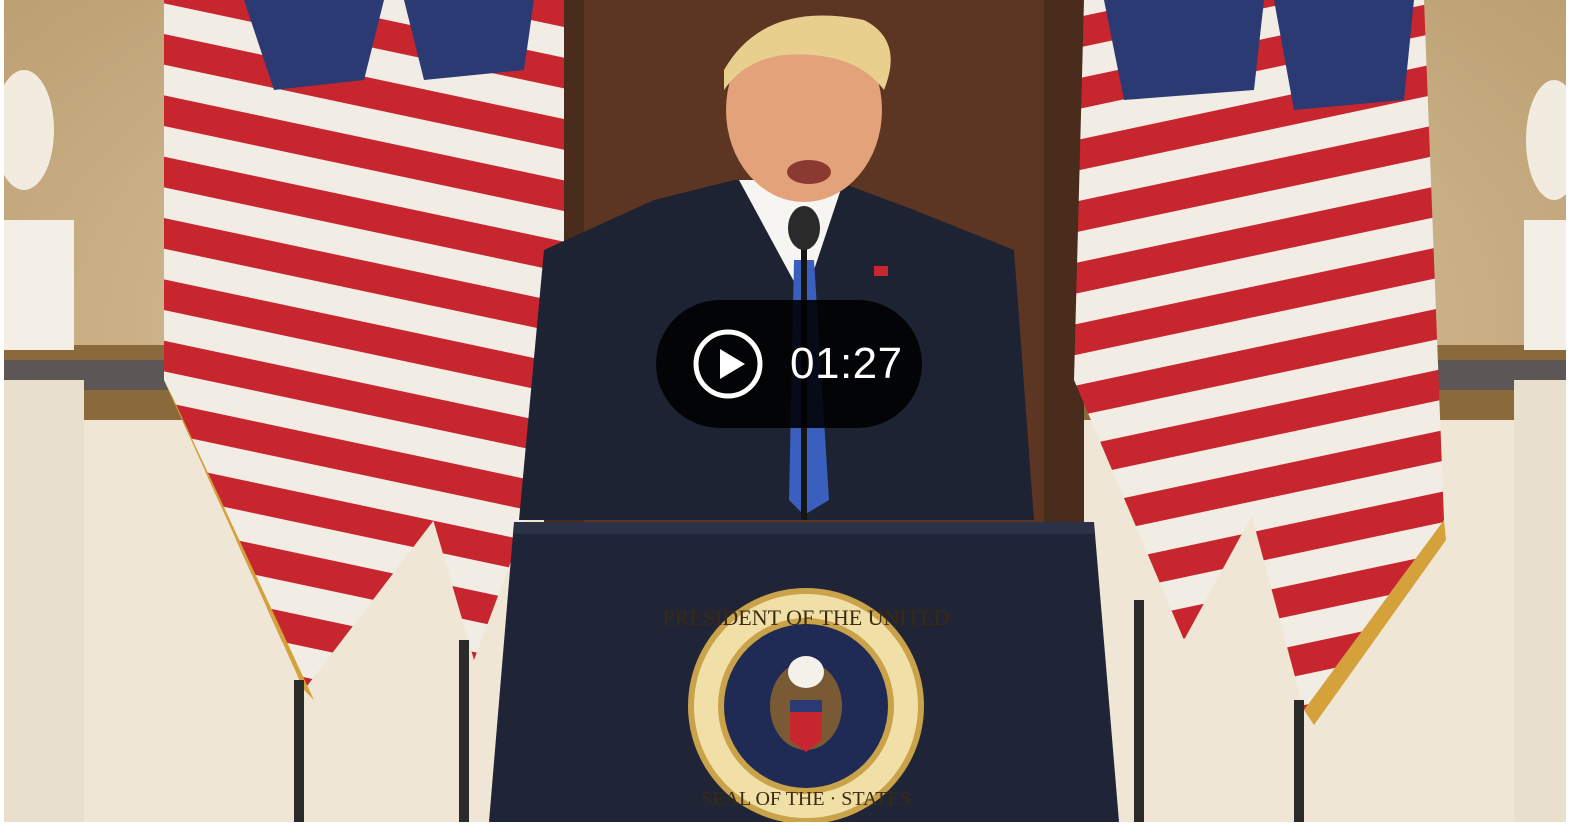  What do you see at coordinates (846, 363) in the screenshot?
I see `video-duration: 01:27` at bounding box center [846, 363].